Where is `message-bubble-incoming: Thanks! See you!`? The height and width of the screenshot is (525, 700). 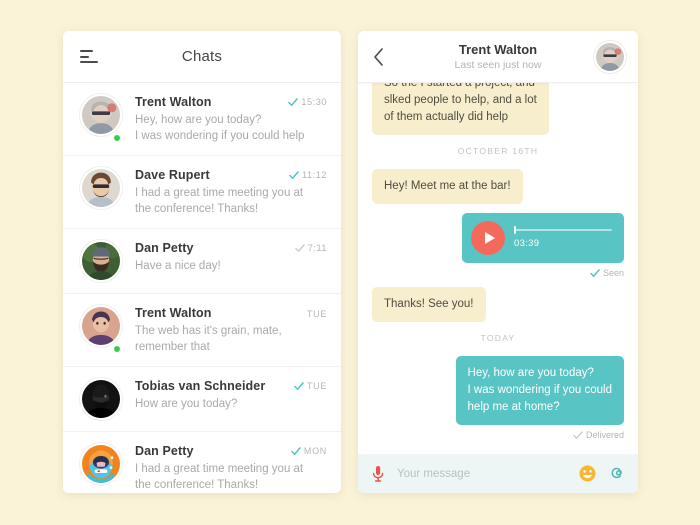 message-bubble-incoming: Thanks! See you! is located at coordinates (429, 304).